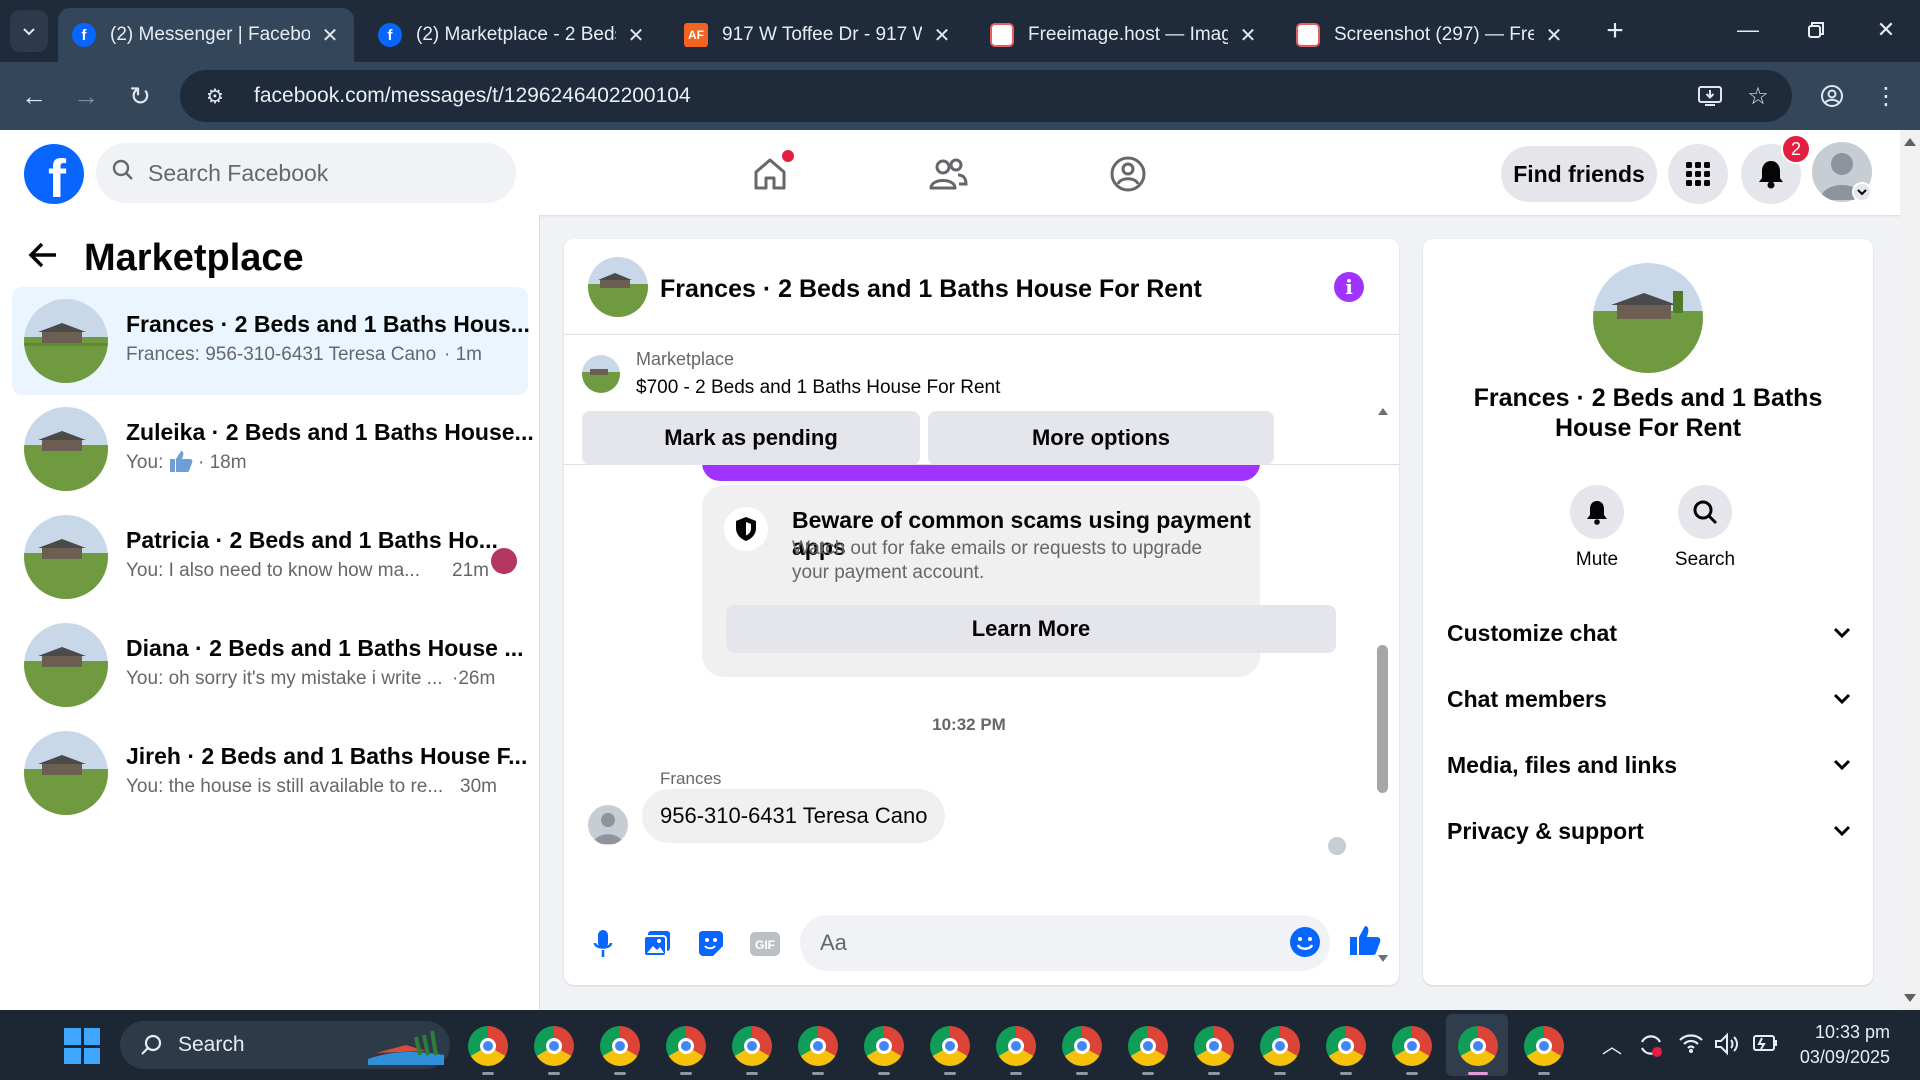 The image size is (1920, 1080). What do you see at coordinates (818, 35) in the screenshot?
I see `browser-tab-toffee: AF 917 W Toffee Dr - 917 W ✕` at bounding box center [818, 35].